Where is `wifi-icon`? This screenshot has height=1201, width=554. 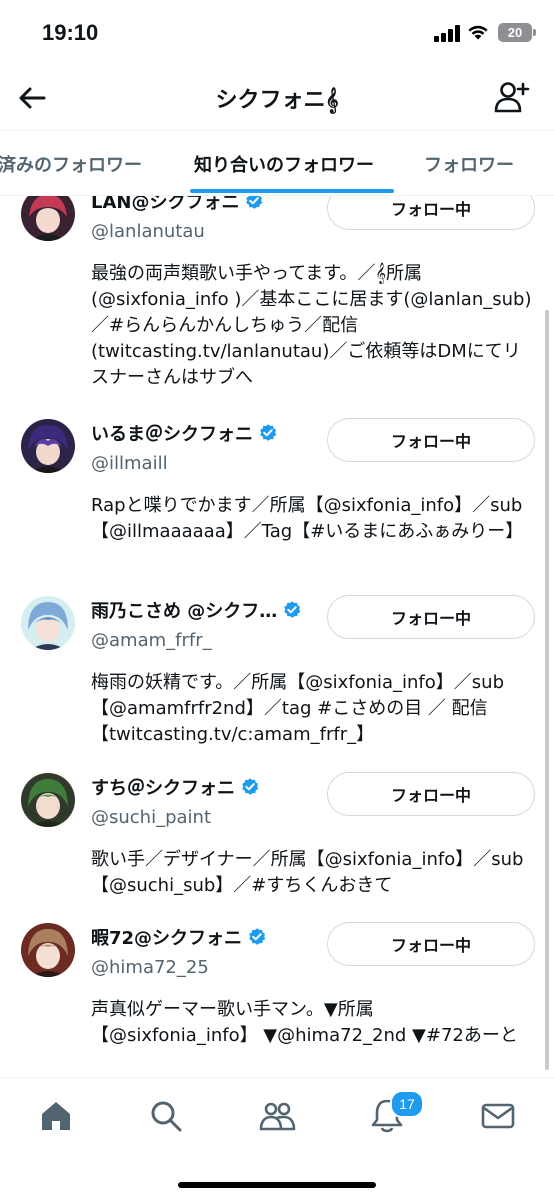 wifi-icon is located at coordinates (478, 32).